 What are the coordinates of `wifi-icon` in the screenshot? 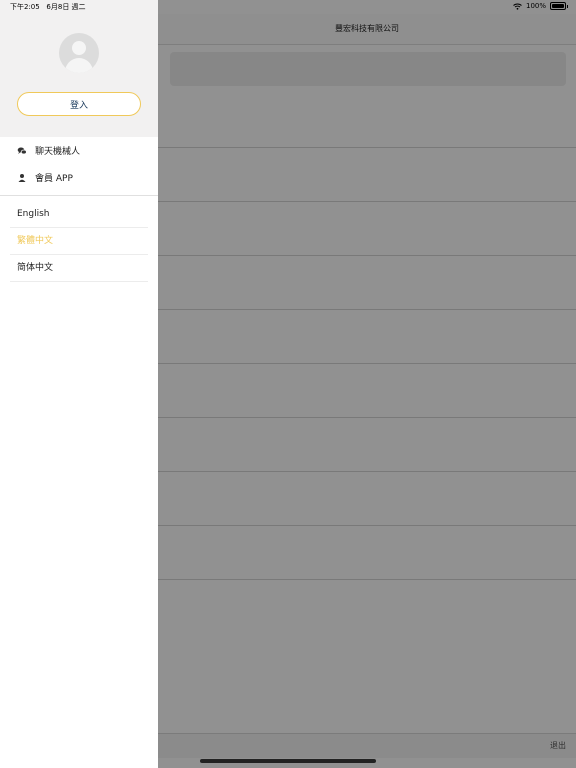 It's located at (517, 6).